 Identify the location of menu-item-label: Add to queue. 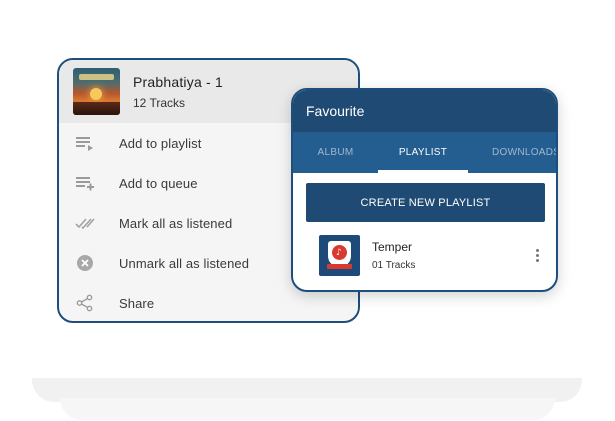
(158, 183).